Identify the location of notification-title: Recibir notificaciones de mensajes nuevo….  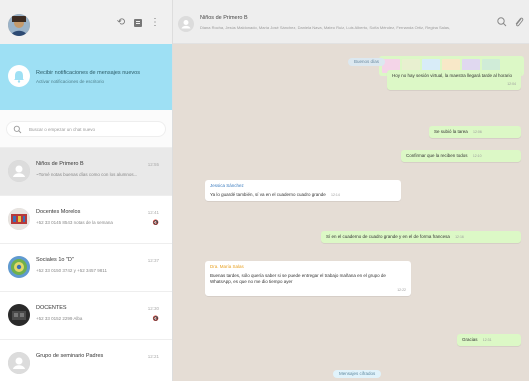
(88, 73).